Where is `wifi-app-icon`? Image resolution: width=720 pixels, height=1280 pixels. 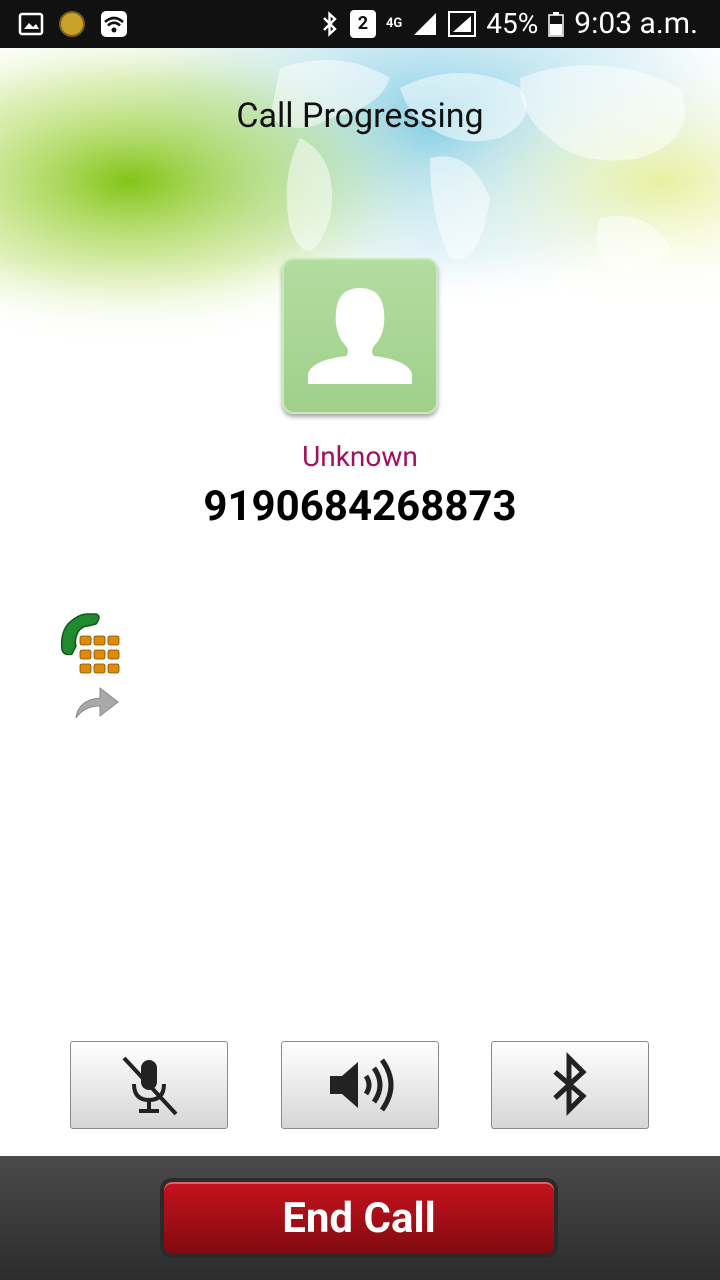
wifi-app-icon is located at coordinates (114, 24).